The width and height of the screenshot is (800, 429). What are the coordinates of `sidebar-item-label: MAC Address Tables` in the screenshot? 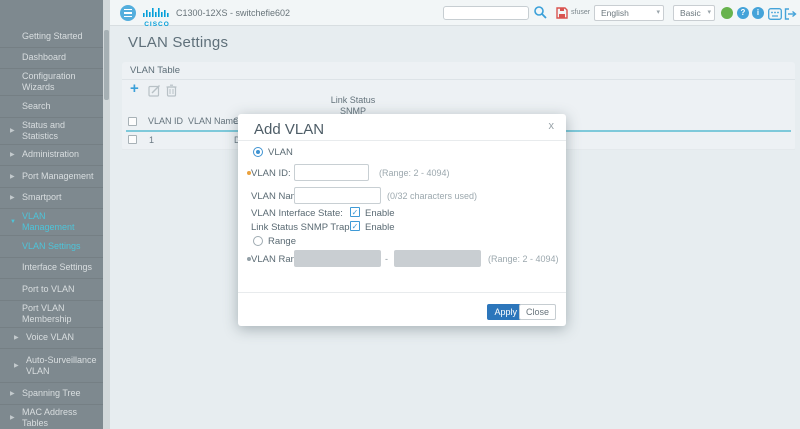 It's located at (50, 417).